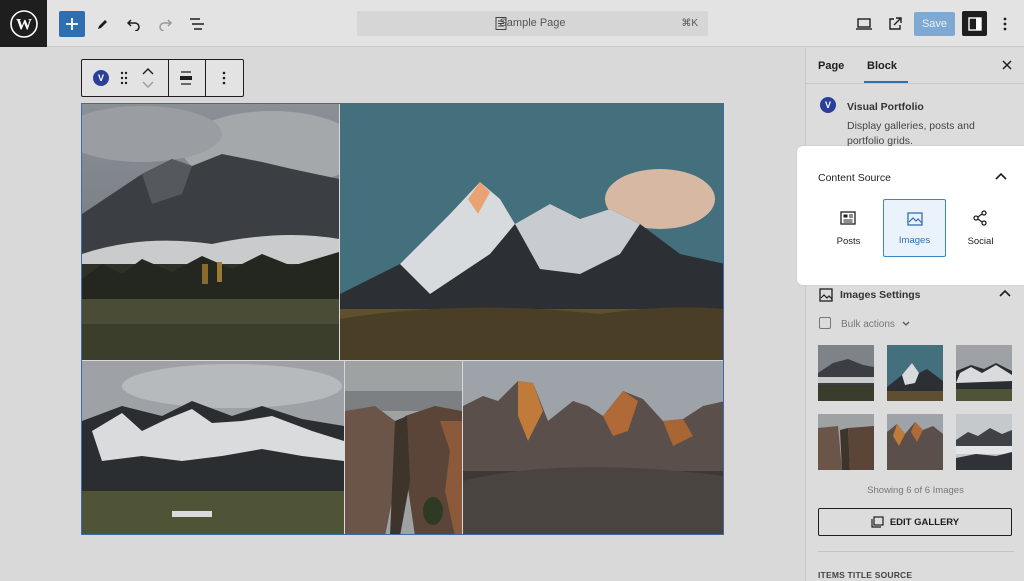 The width and height of the screenshot is (1024, 581). I want to click on posts-icon, so click(848, 218).